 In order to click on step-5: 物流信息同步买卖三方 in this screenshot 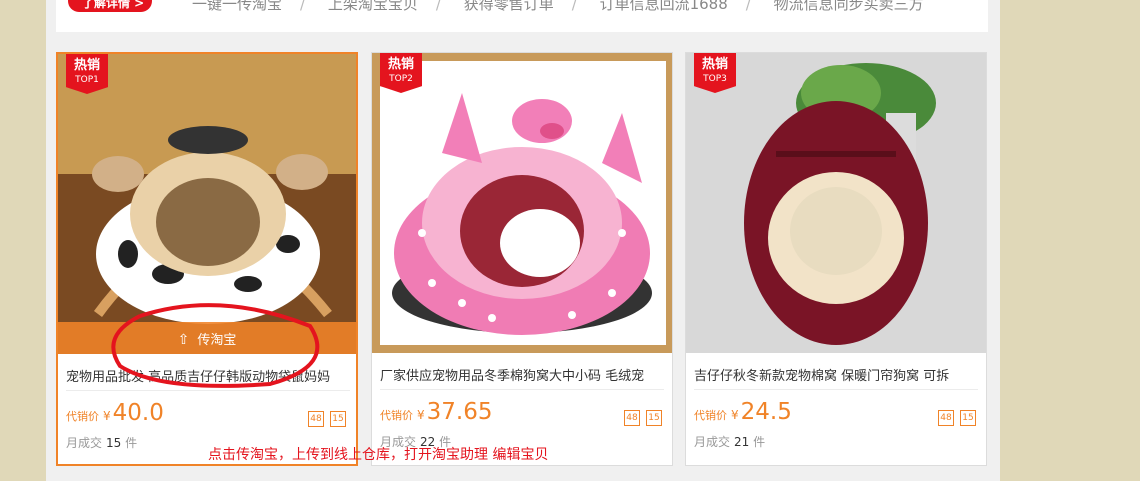, I will do `click(848, 6)`.